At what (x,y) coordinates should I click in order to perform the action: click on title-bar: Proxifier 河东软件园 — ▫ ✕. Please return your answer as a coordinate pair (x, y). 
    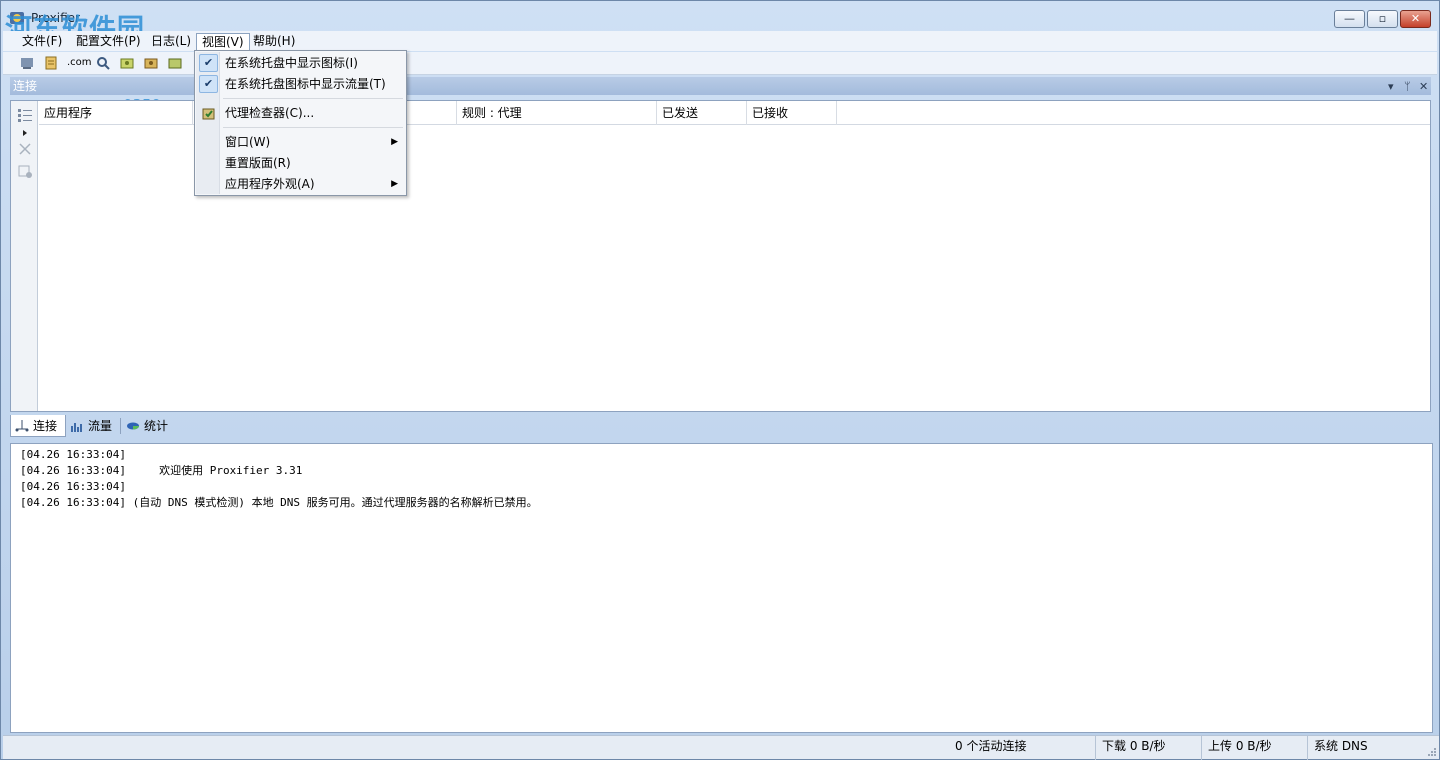
    Looking at the image, I should click on (720, 23).